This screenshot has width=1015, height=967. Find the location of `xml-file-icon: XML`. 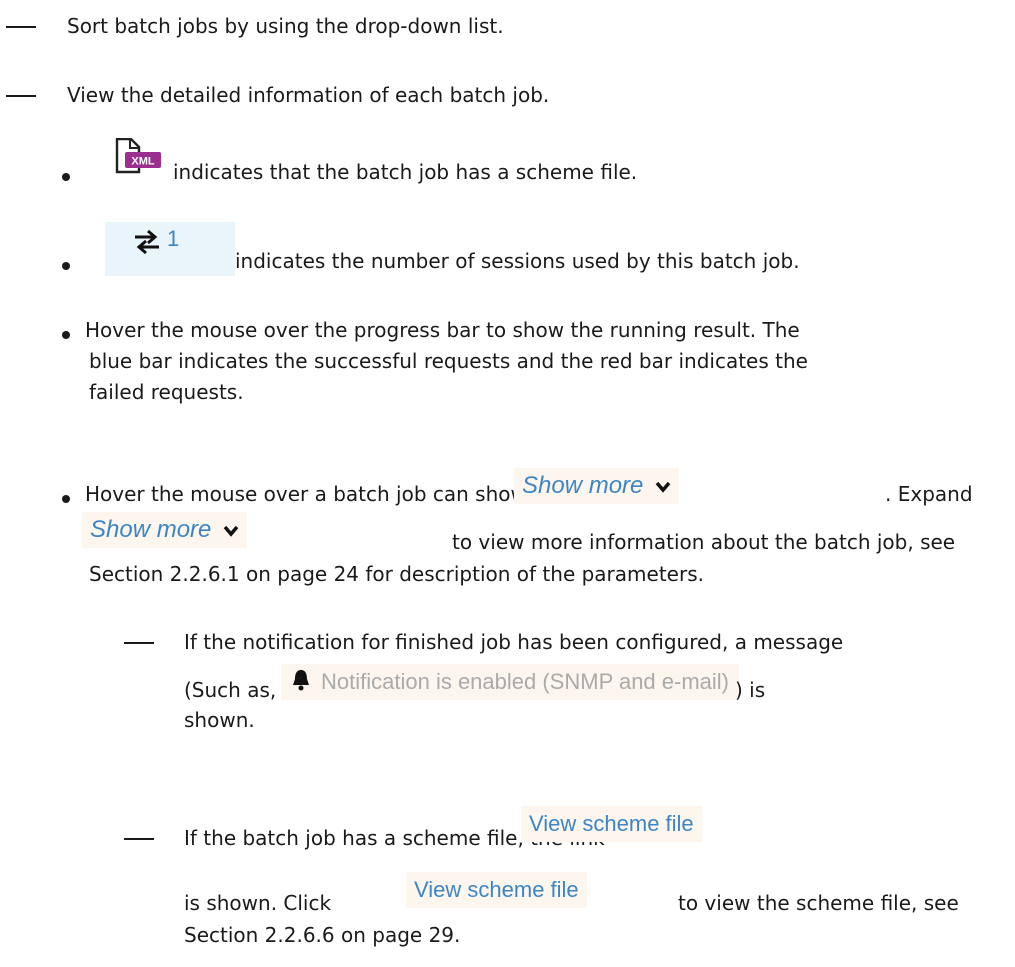

xml-file-icon: XML is located at coordinates (138, 156).